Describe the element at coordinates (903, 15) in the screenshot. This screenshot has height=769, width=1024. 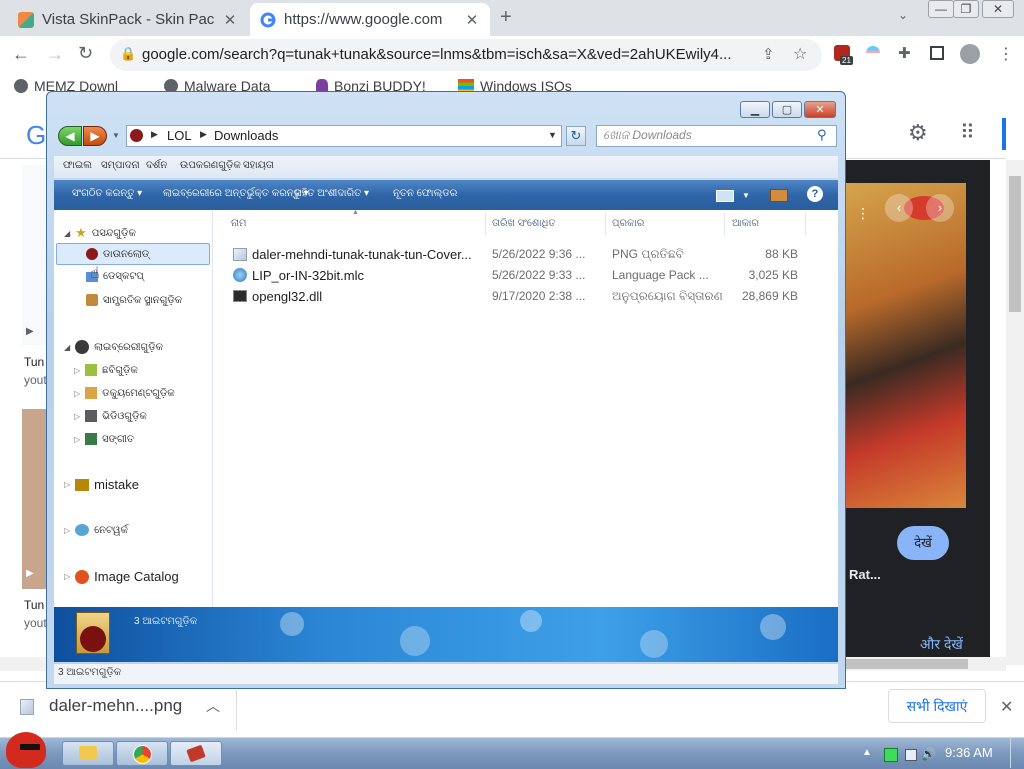
I see `tab-search-chevron-icon: ⌄` at that location.